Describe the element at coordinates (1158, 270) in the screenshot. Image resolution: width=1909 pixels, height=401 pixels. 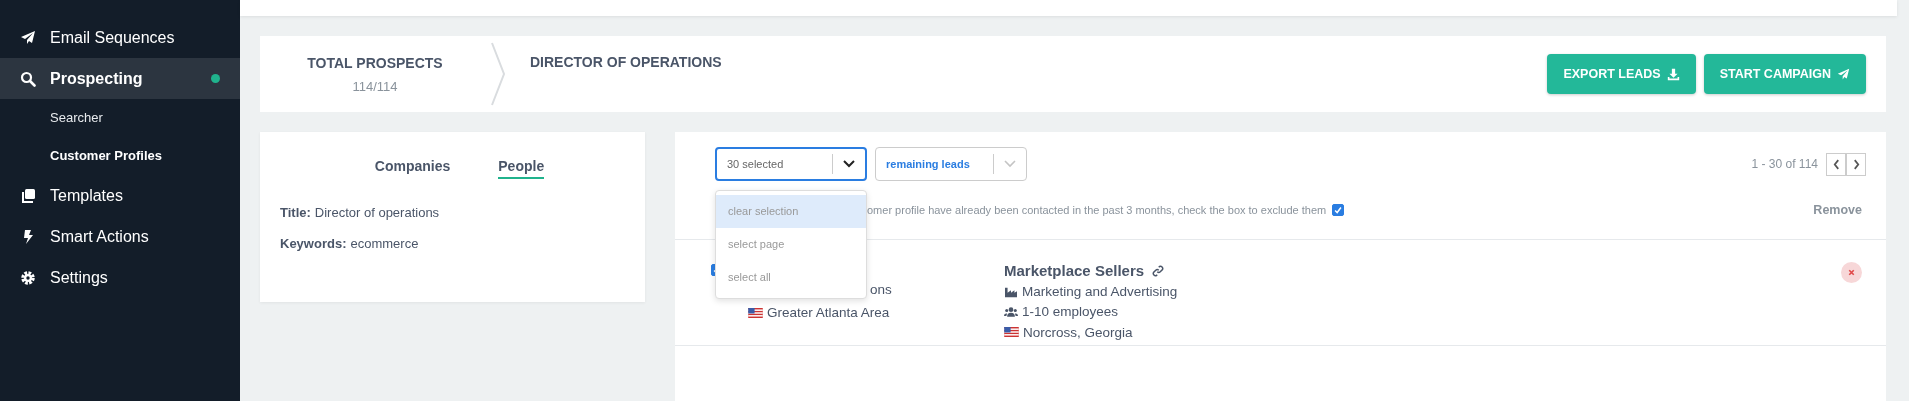
I see `link-icon` at that location.